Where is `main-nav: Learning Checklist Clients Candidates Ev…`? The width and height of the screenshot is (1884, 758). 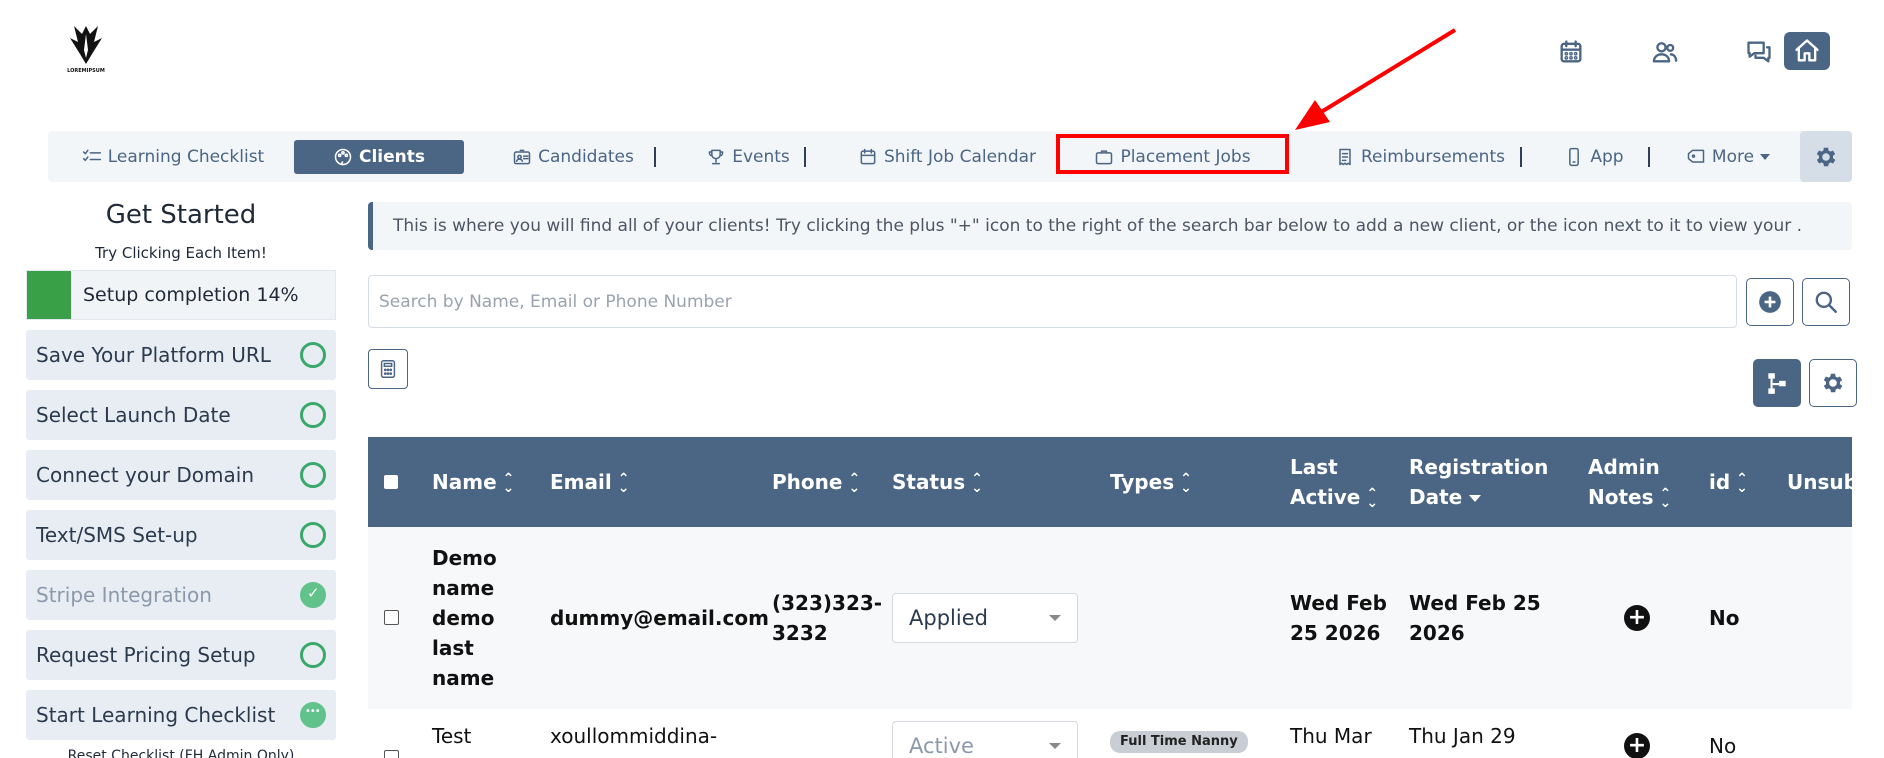
main-nav: Learning Checklist Clients Candidates Ev… is located at coordinates (950, 156).